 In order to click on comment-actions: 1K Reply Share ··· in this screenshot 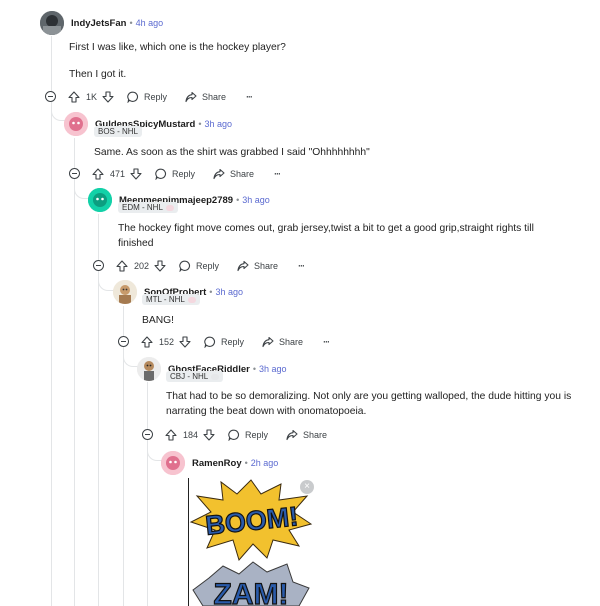, I will do `click(160, 97)`.